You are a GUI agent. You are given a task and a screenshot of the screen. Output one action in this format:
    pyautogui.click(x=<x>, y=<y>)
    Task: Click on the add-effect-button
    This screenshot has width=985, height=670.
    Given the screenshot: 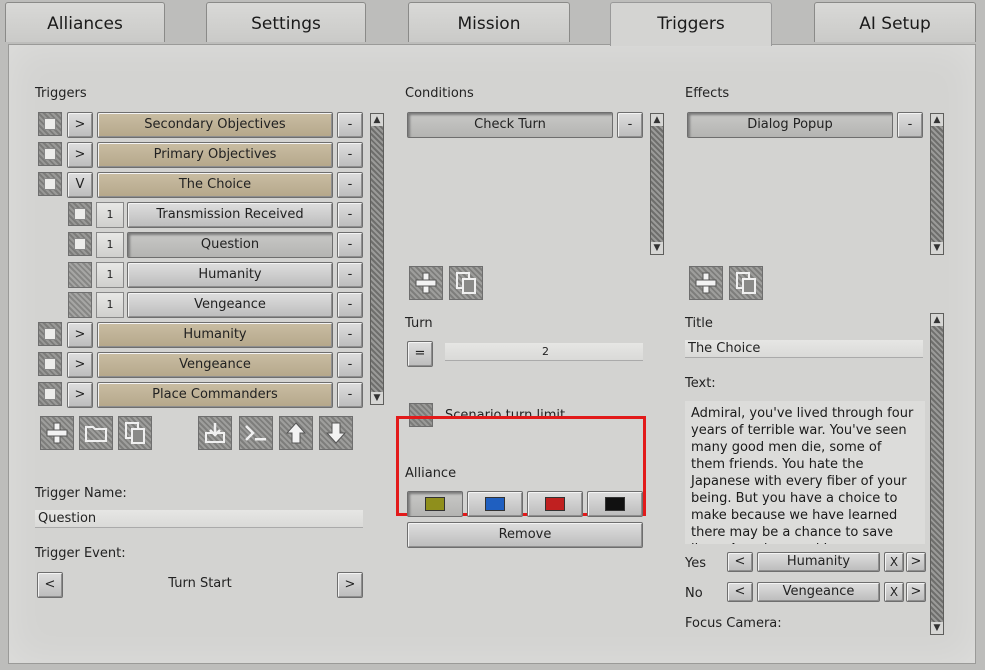 What is the action you would take?
    pyautogui.click(x=706, y=283)
    